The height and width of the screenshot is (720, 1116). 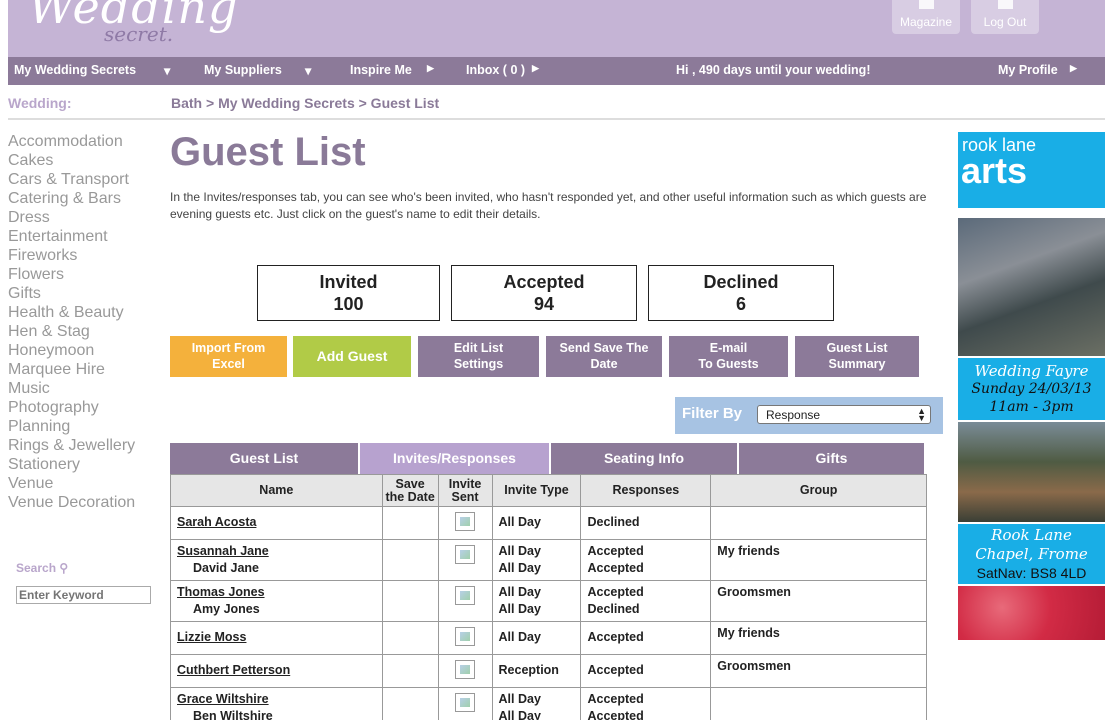 What do you see at coordinates (519, 592) in the screenshot?
I see `invite-type: All Day` at bounding box center [519, 592].